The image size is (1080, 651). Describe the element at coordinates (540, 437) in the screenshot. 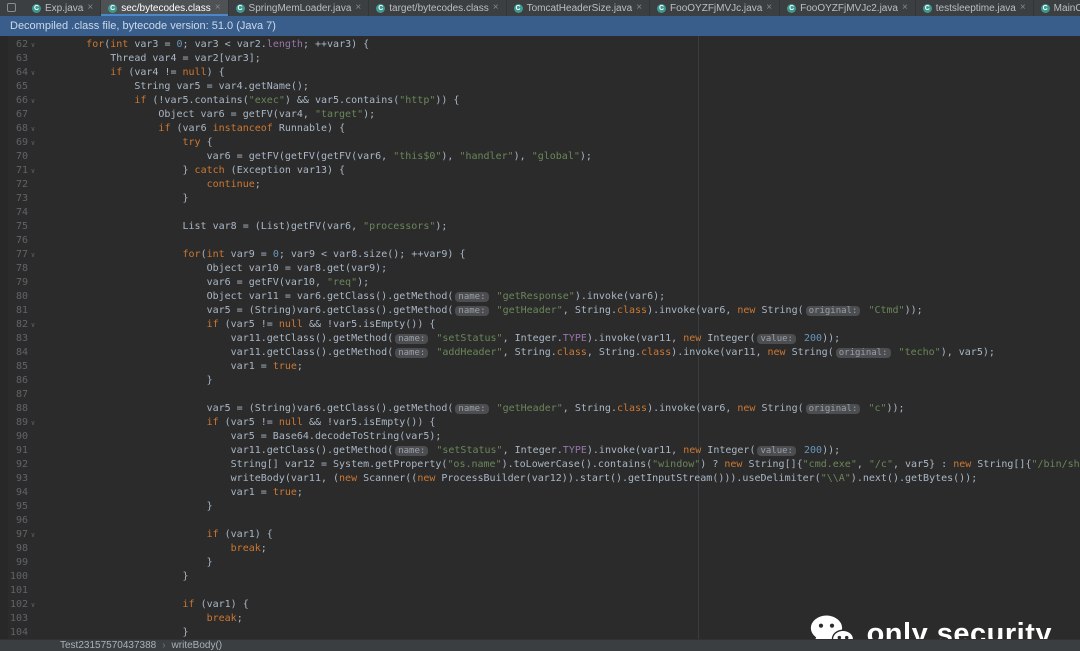

I see `code-line: 90 var5 = Base64.decodeToString(var5);` at that location.